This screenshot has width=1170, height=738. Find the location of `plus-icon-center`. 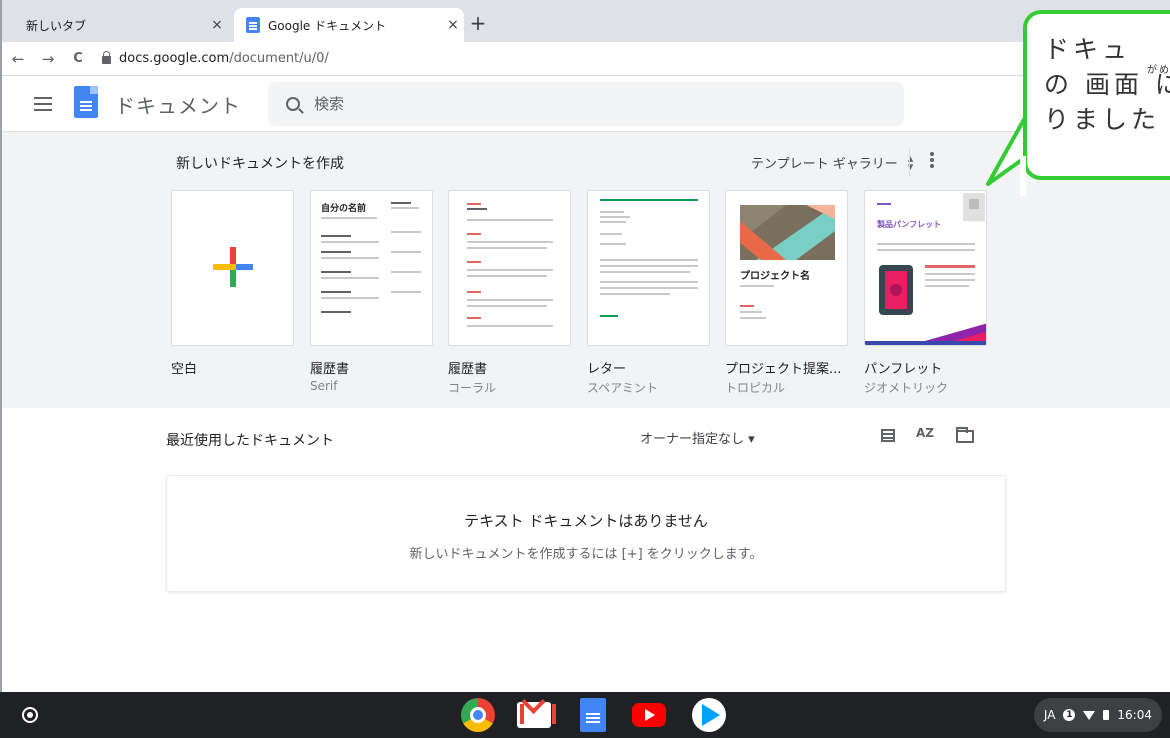

plus-icon-center is located at coordinates (233, 267).